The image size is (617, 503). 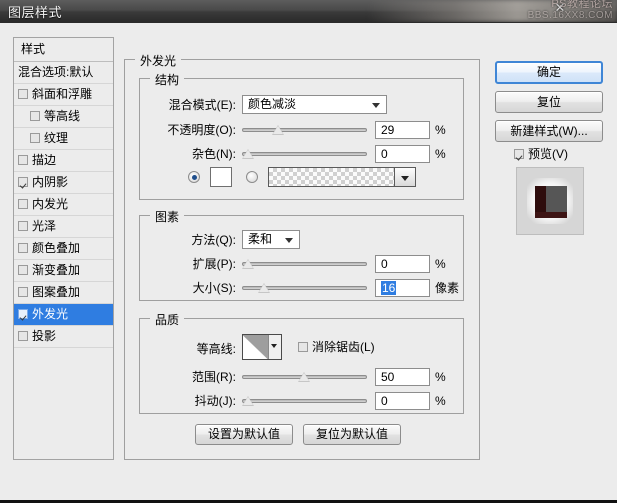 What do you see at coordinates (402, 288) in the screenshot?
I see `size-input: 16` at bounding box center [402, 288].